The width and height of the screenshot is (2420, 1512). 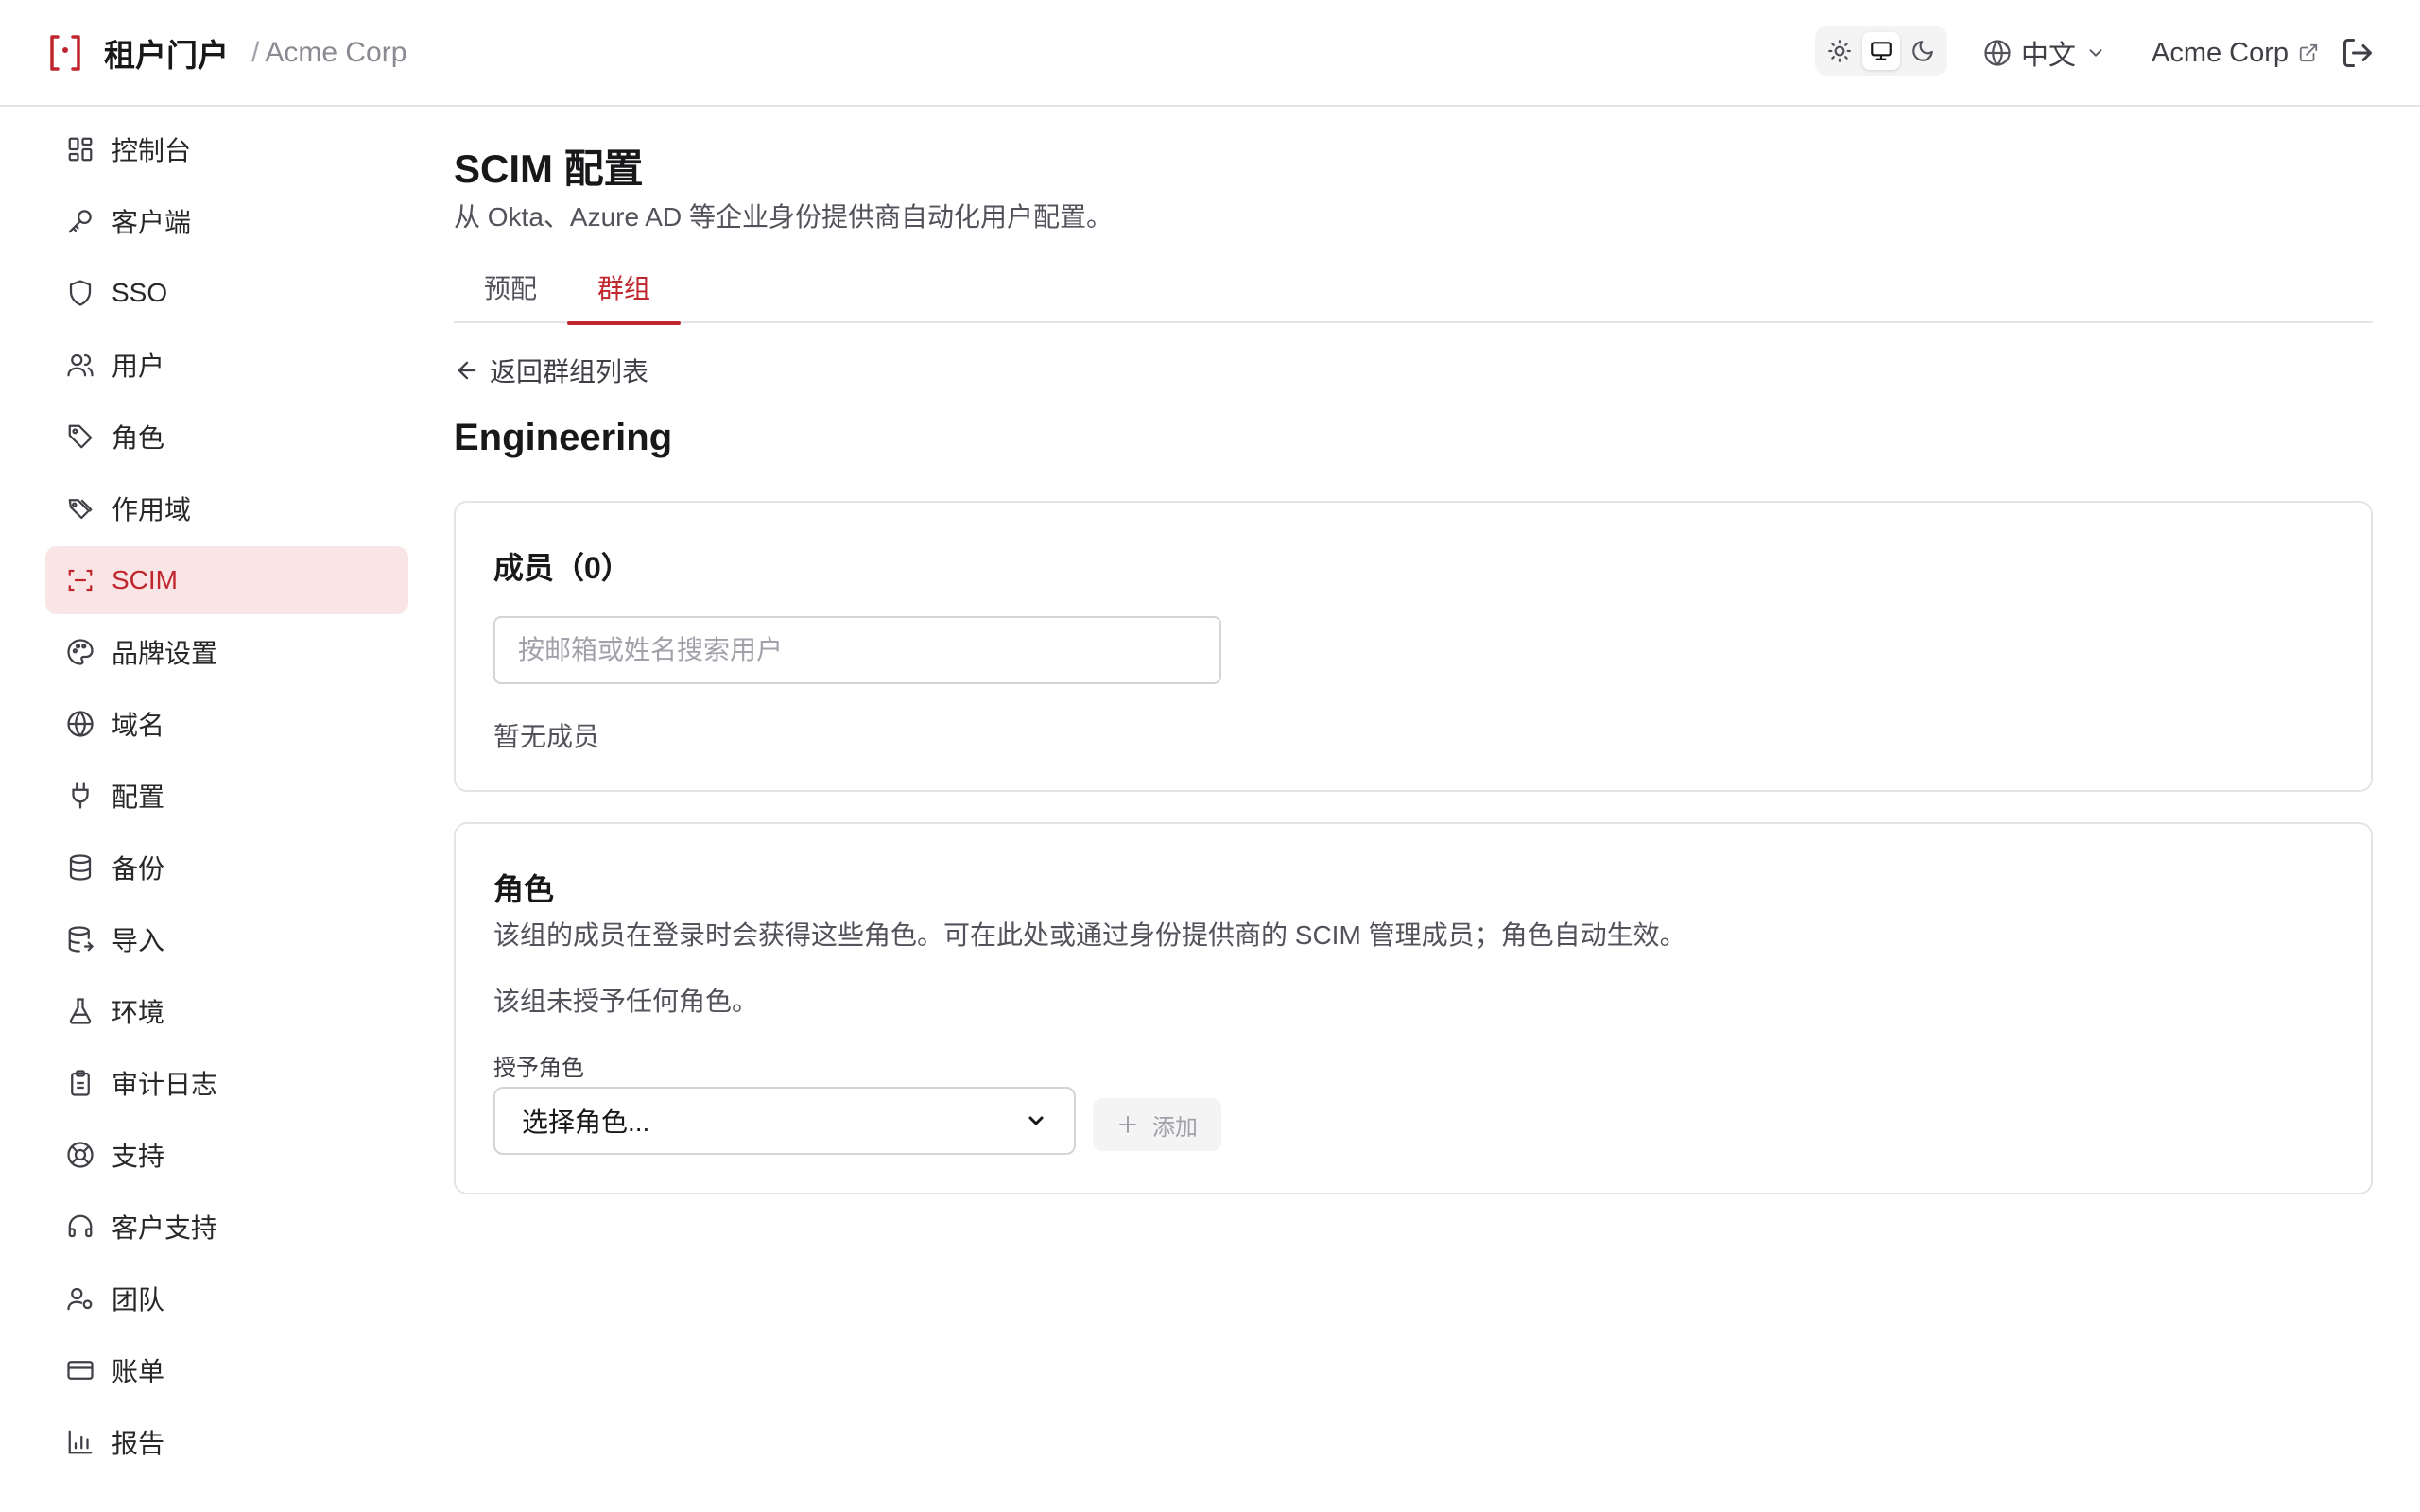 I want to click on user-cog-icon, so click(x=80, y=1299).